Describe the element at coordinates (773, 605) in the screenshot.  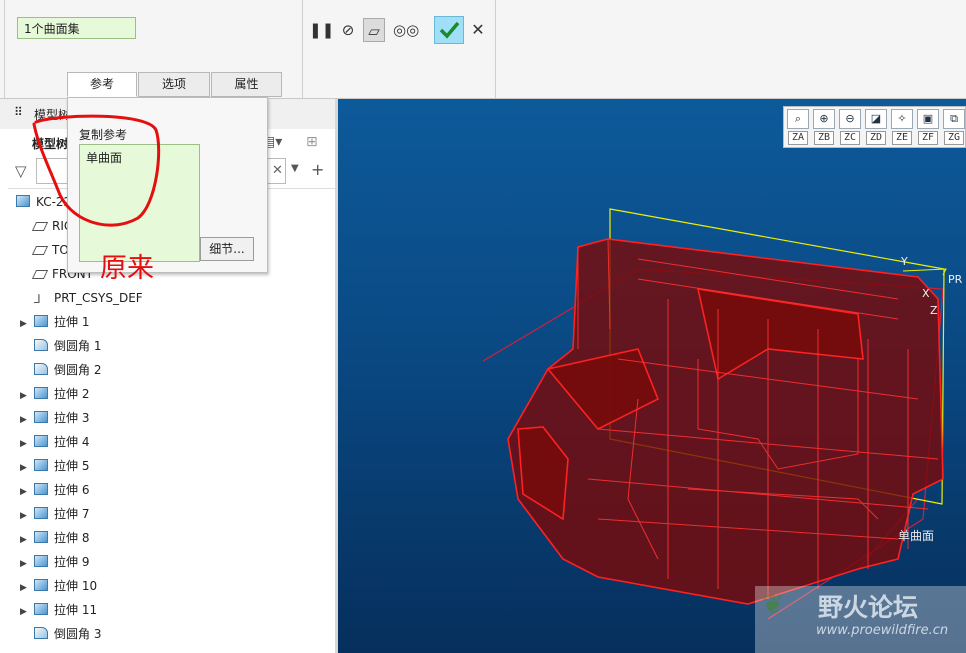
I see `watermark-logo-icon: ❦` at that location.